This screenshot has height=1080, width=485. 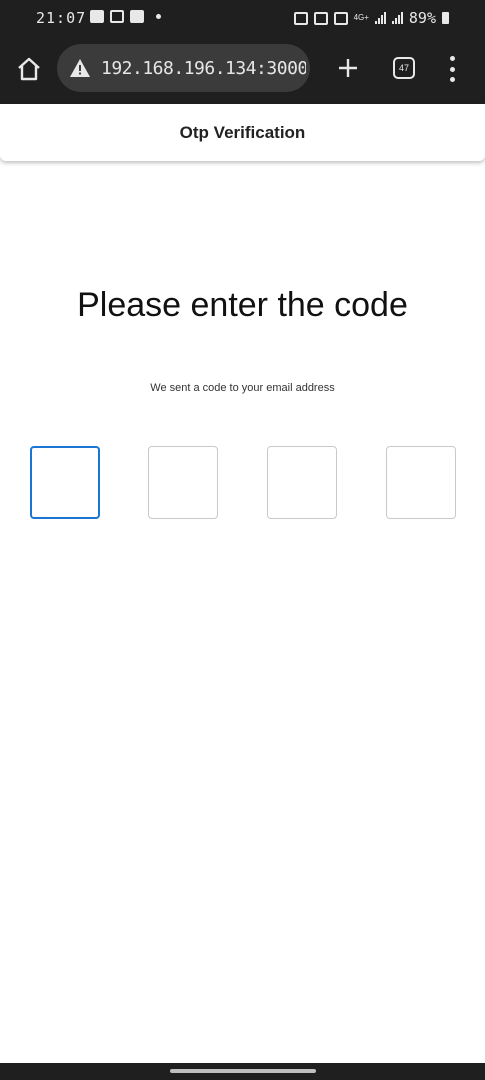 What do you see at coordinates (97, 16) in the screenshot?
I see `gallery-icon` at bounding box center [97, 16].